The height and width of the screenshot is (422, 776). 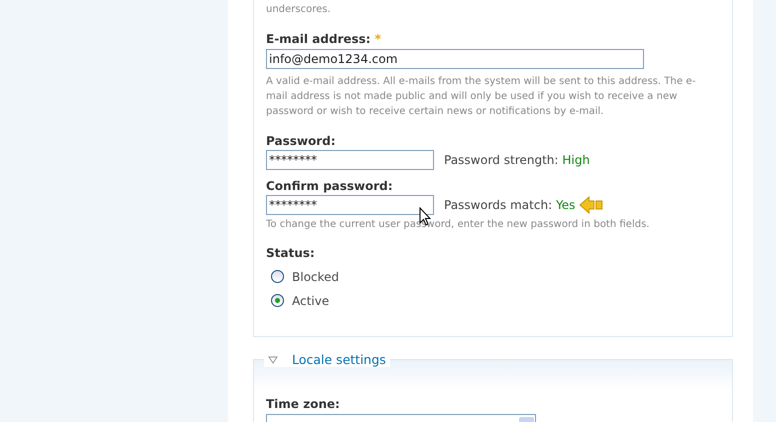 I want to click on field-label: Status:, so click(x=291, y=253).